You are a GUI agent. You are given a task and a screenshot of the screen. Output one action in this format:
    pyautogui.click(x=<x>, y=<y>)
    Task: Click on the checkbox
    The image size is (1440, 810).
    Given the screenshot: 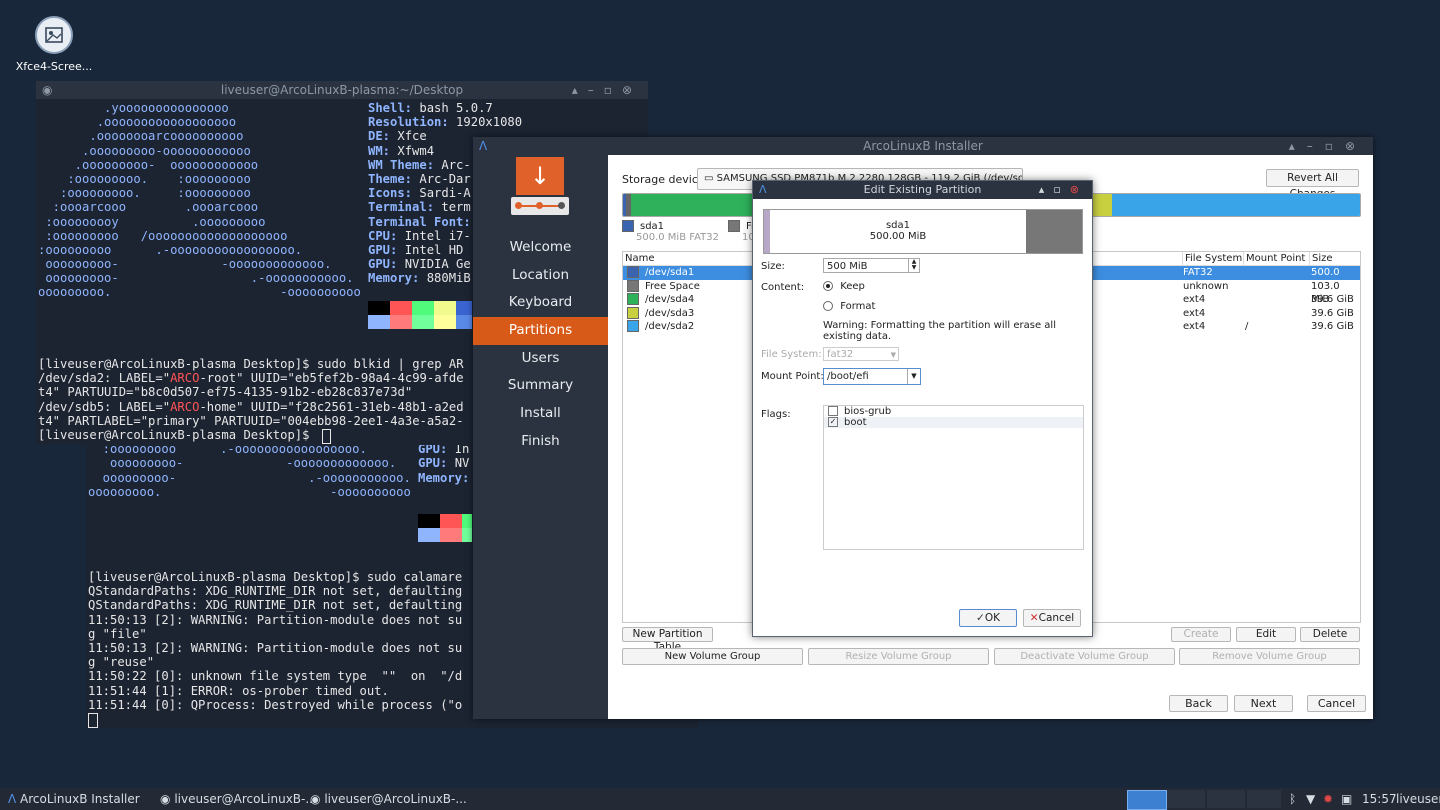 What is the action you would take?
    pyautogui.click(x=833, y=411)
    